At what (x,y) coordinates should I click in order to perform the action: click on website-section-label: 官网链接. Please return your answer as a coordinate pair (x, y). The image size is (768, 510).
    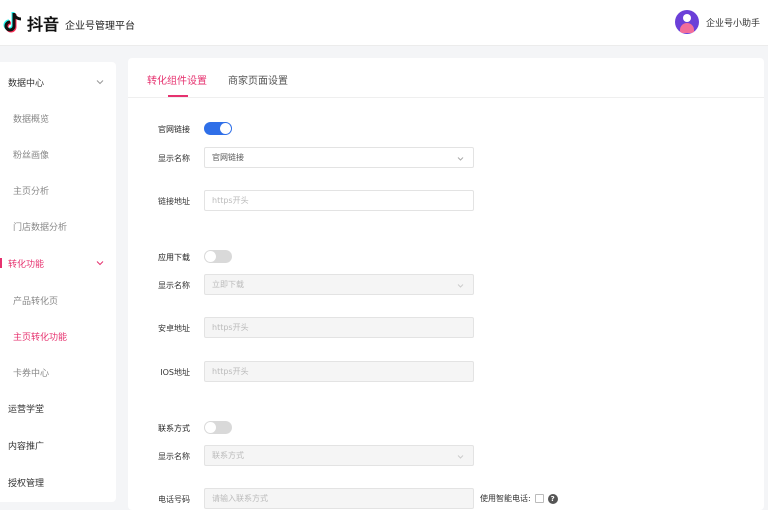
    Looking at the image, I should click on (174, 129).